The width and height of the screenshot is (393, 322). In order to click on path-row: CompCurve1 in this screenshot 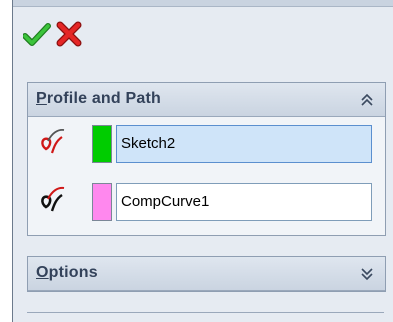, I will do `click(206, 201)`.